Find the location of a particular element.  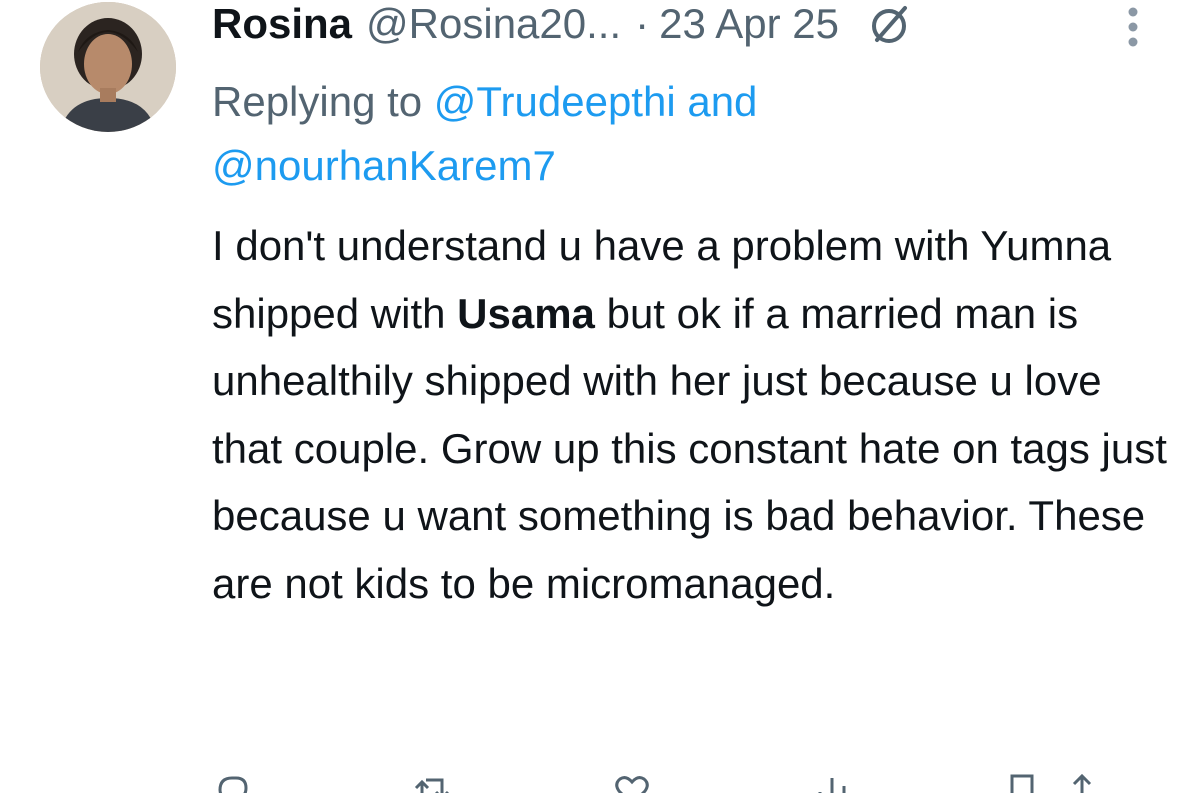

mention-and: and is located at coordinates (722, 101).